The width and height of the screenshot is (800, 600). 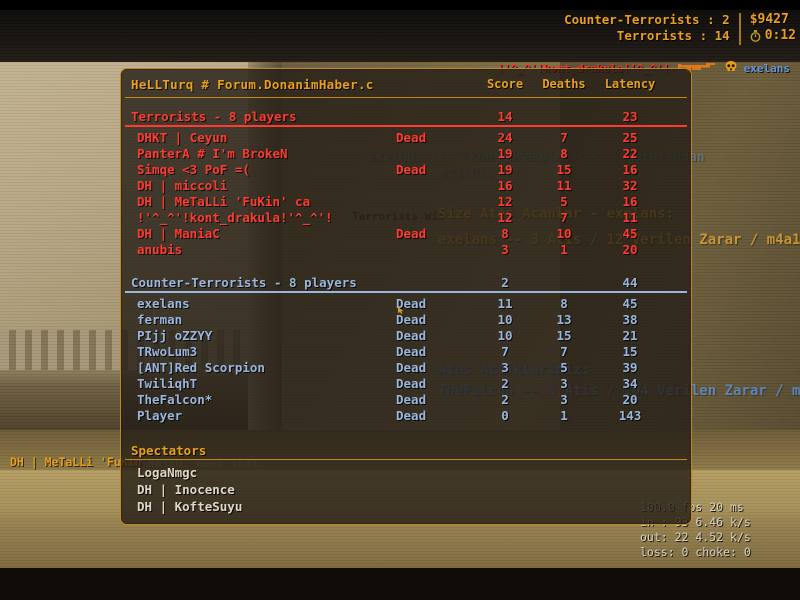 What do you see at coordinates (651, 28) in the screenshot?
I see `team-score-readout: Counter-Terrorists : 2 Terrorists : 14` at bounding box center [651, 28].